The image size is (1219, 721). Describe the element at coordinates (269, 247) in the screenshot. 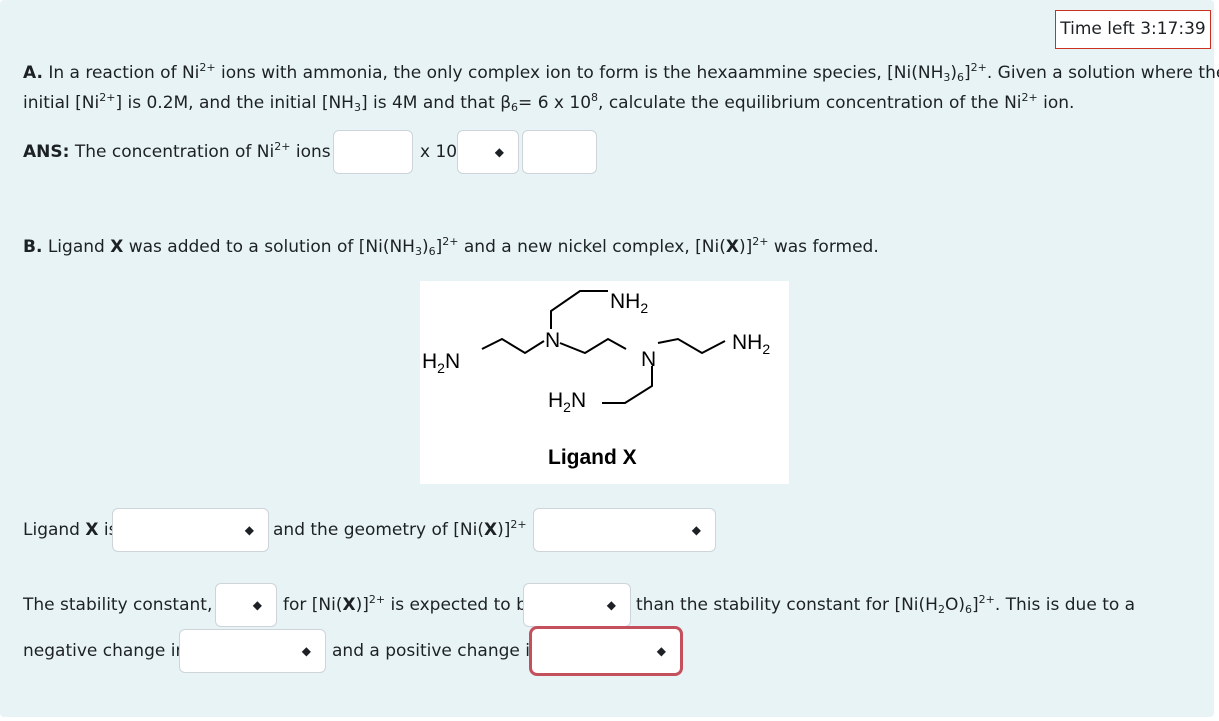

I see `text: was added to a solution of [Ni(NH` at that location.